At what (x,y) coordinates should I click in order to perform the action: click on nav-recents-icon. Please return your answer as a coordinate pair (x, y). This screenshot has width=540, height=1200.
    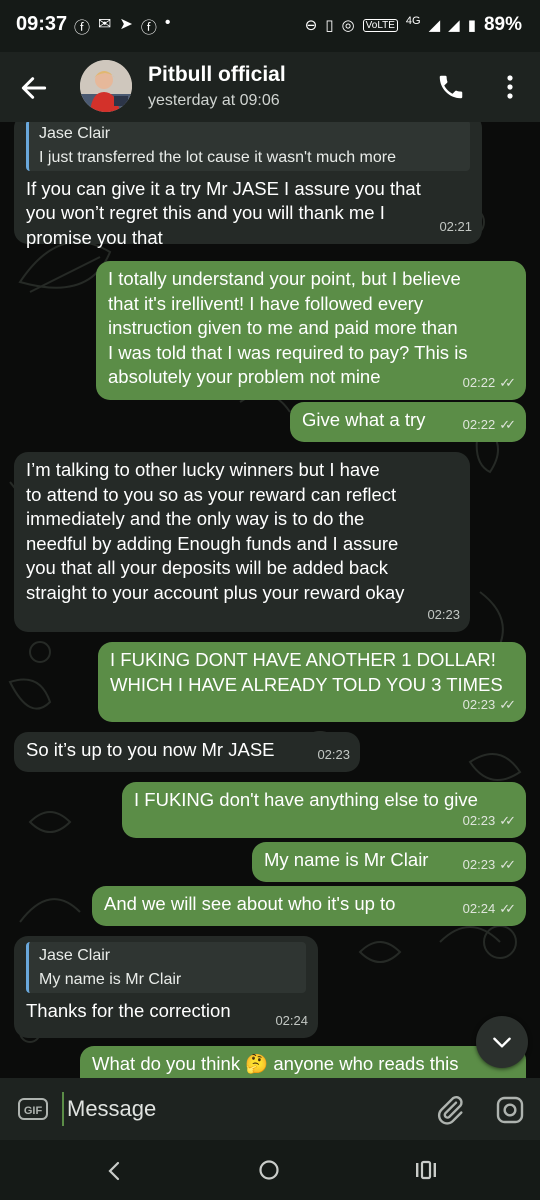
    Looking at the image, I should click on (426, 1170).